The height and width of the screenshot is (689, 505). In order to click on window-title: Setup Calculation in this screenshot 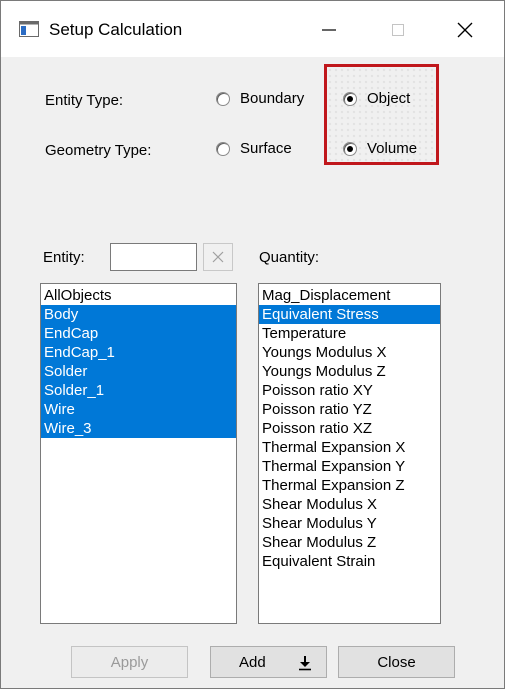, I will do `click(116, 29)`.